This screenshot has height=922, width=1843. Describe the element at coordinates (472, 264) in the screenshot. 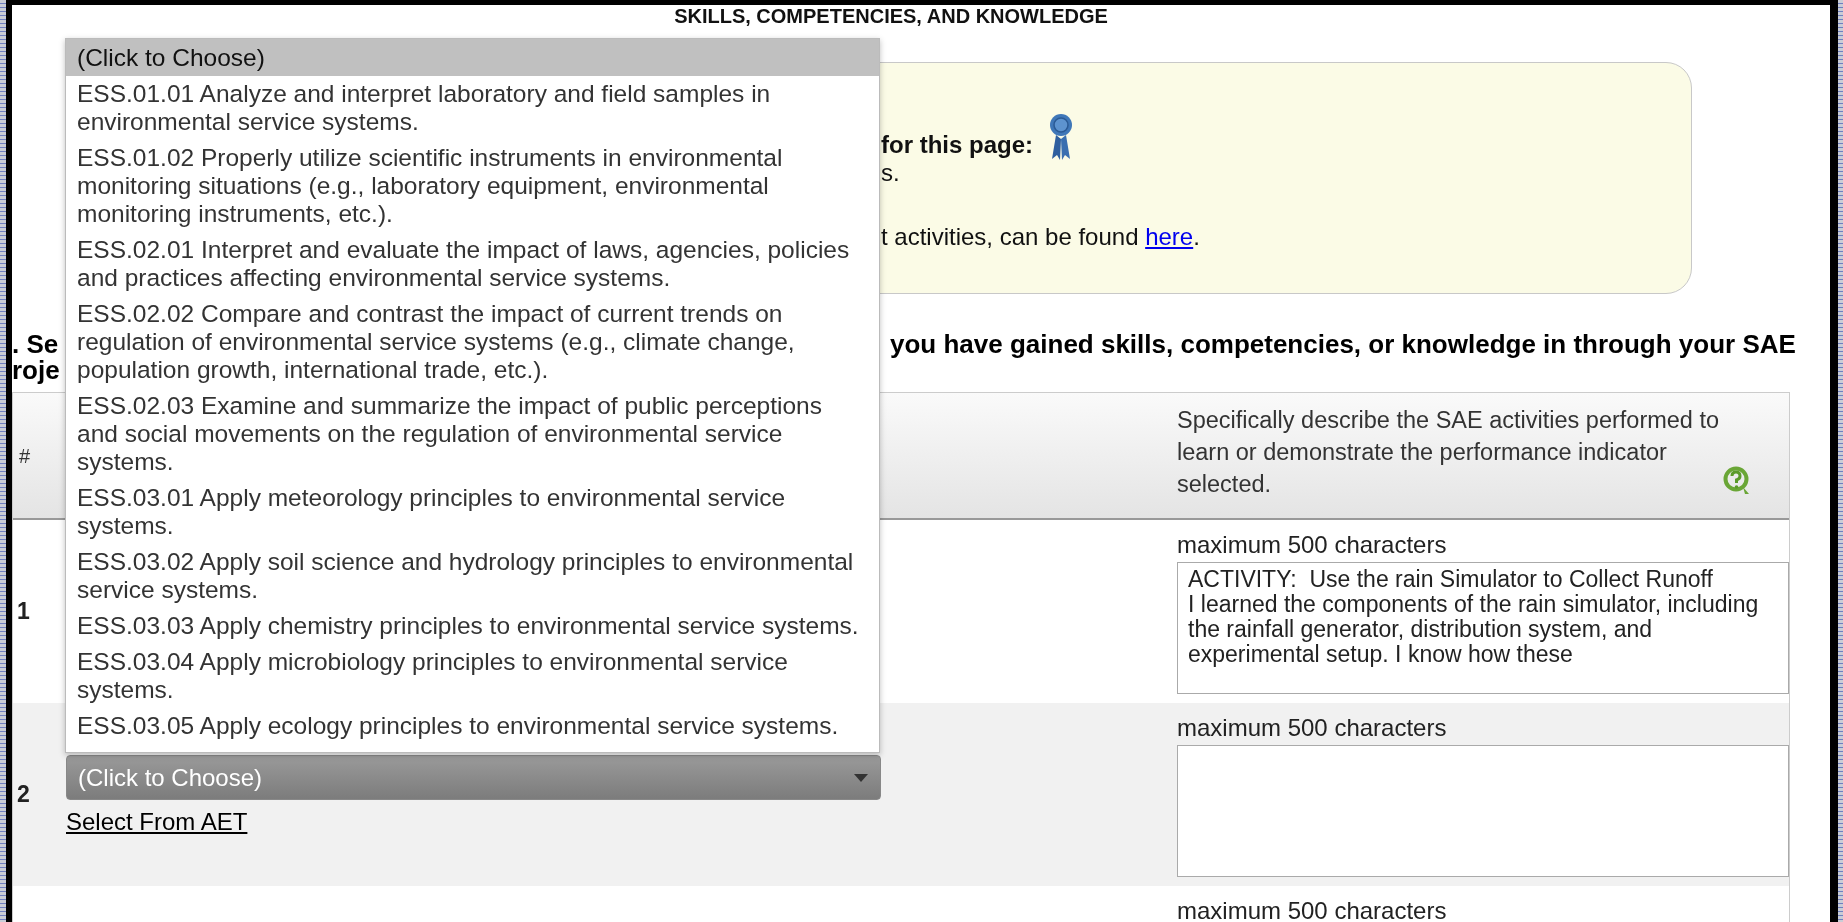

I see `dropdown-option: ESS.02.01 Interpret and evaluate the impact of laws, agencies, policies and practices affecting environmental service systems.` at that location.